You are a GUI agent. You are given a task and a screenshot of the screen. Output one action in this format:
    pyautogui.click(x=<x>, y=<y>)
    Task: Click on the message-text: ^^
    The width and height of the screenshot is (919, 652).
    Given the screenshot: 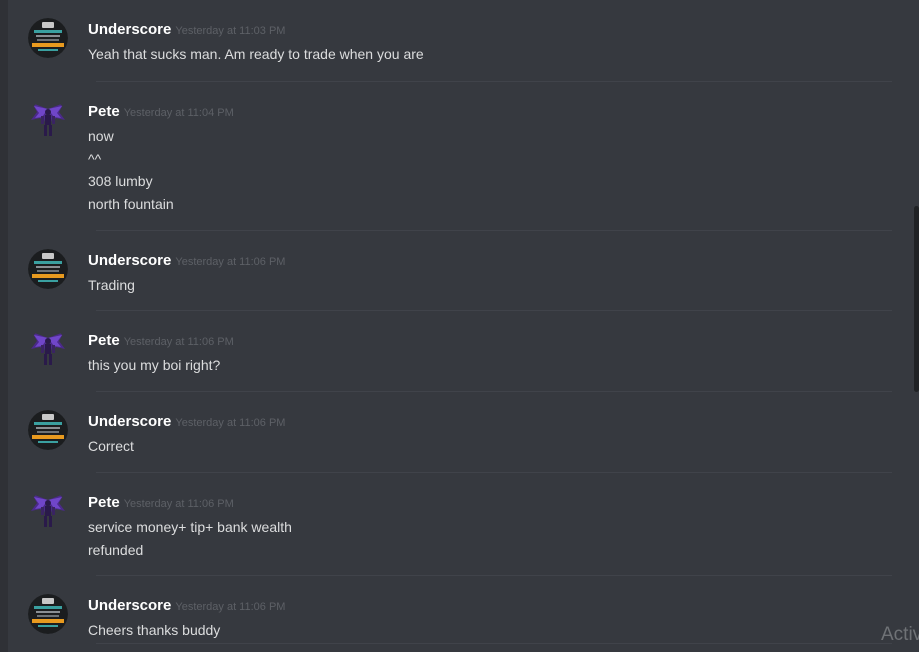 What is the action you would take?
    pyautogui.click(x=95, y=158)
    